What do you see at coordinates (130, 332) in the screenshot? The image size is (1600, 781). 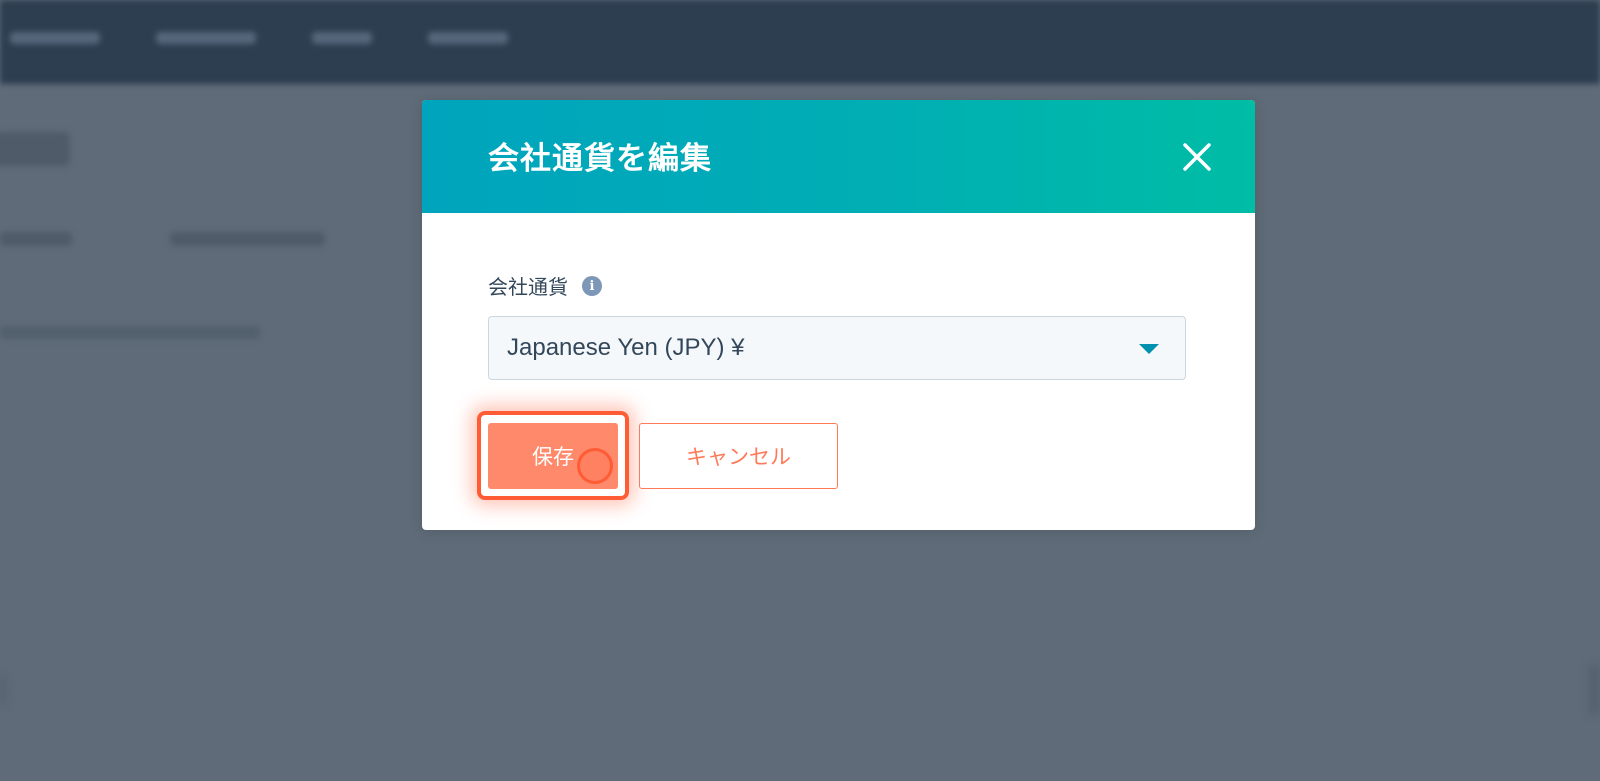 I see `background-text-line` at bounding box center [130, 332].